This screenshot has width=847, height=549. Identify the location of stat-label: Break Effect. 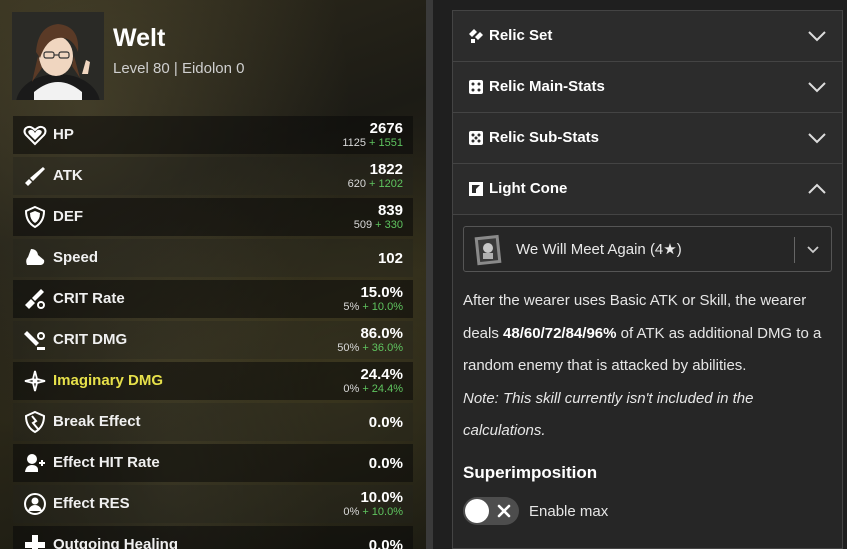
(97, 421).